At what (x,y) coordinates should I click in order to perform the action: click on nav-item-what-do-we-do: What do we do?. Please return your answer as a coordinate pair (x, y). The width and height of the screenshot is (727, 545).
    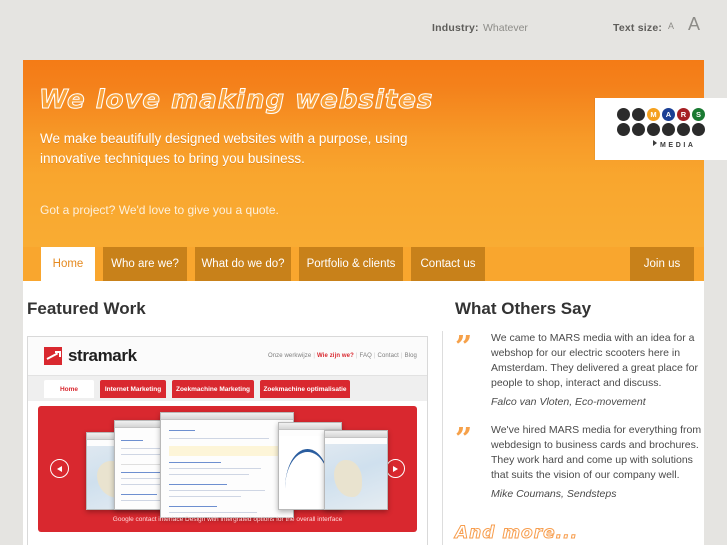
    Looking at the image, I should click on (243, 264).